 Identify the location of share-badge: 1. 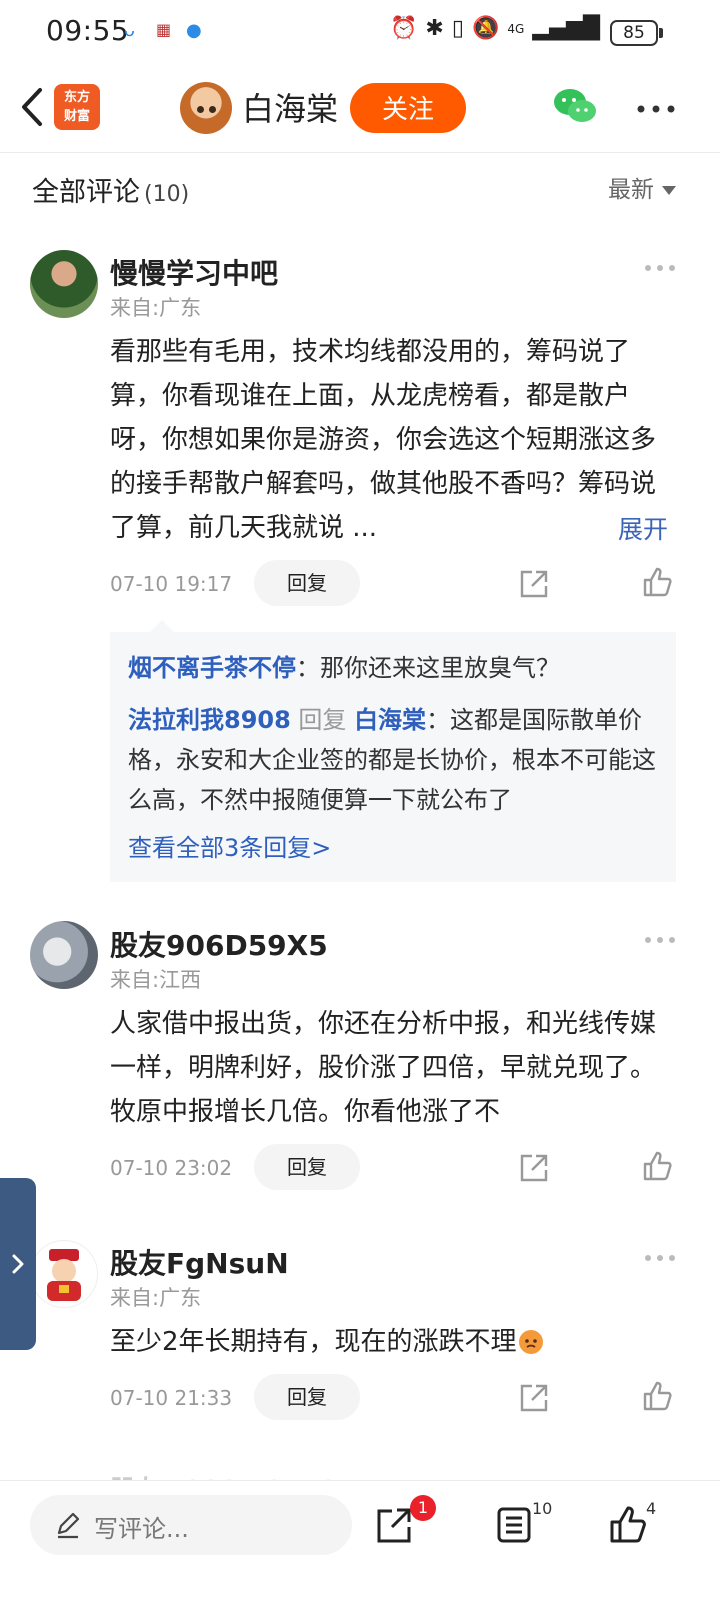
(423, 1508).